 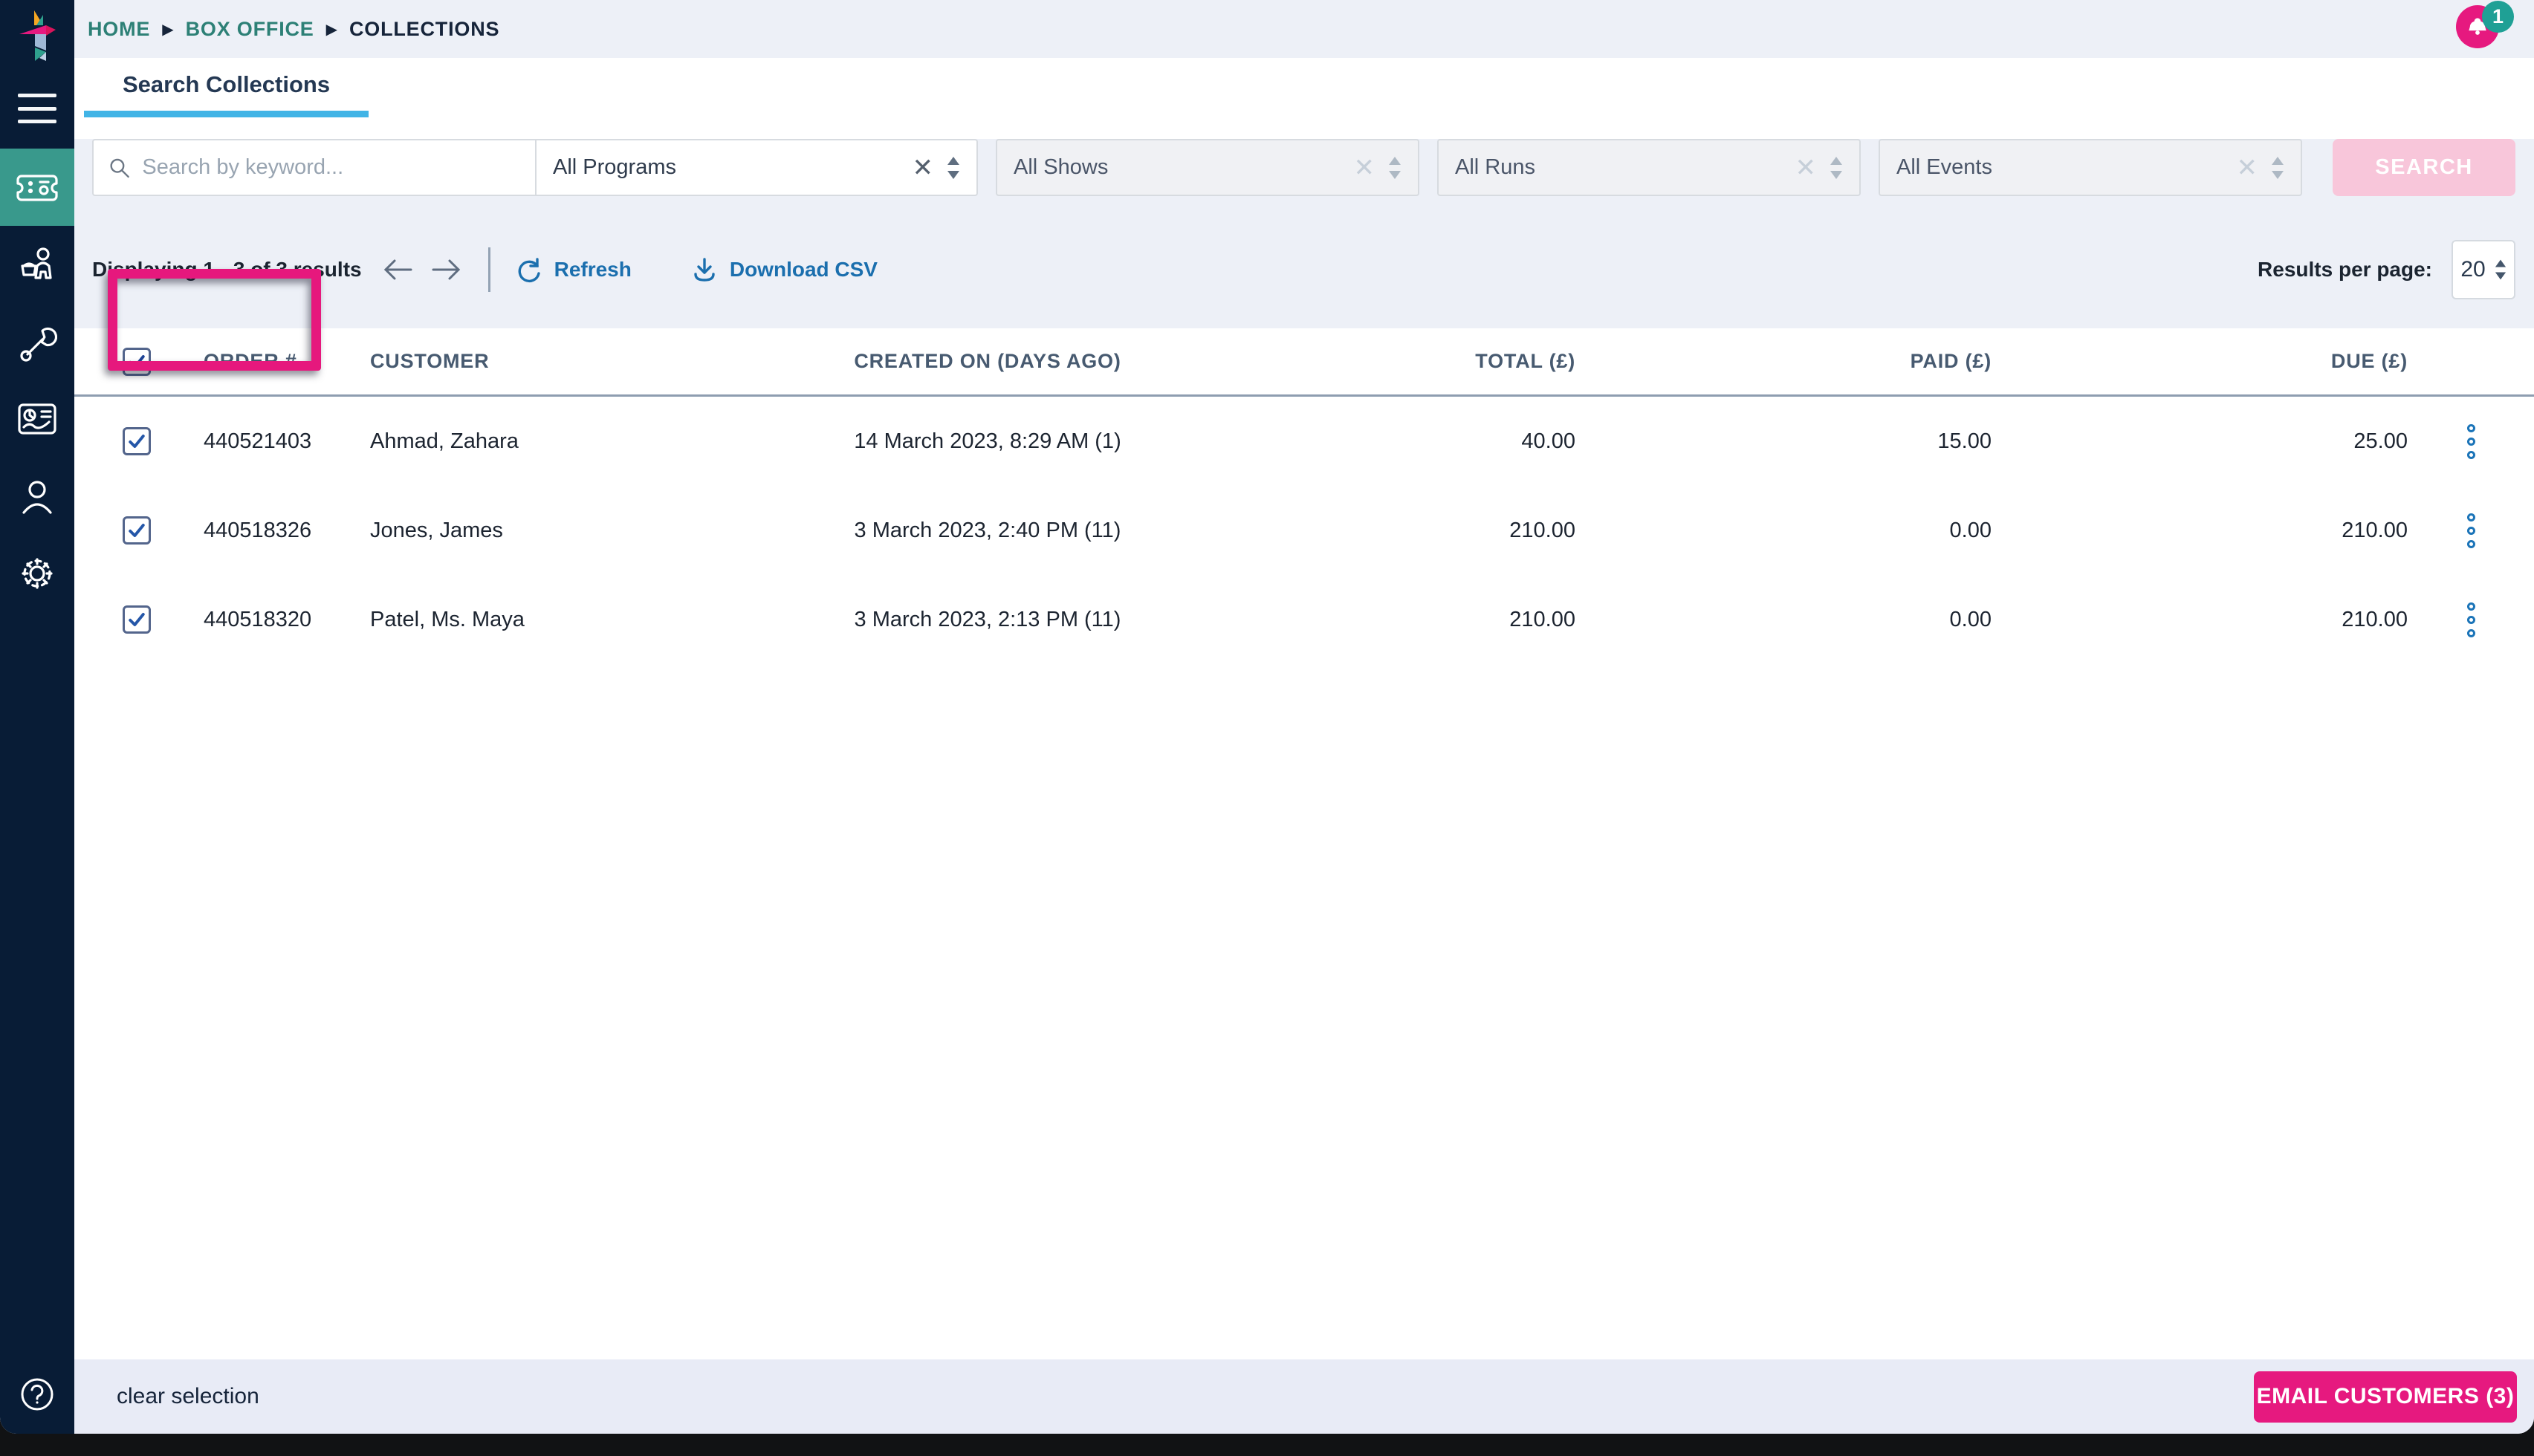 What do you see at coordinates (37, 109) in the screenshot?
I see `menu-icon` at bounding box center [37, 109].